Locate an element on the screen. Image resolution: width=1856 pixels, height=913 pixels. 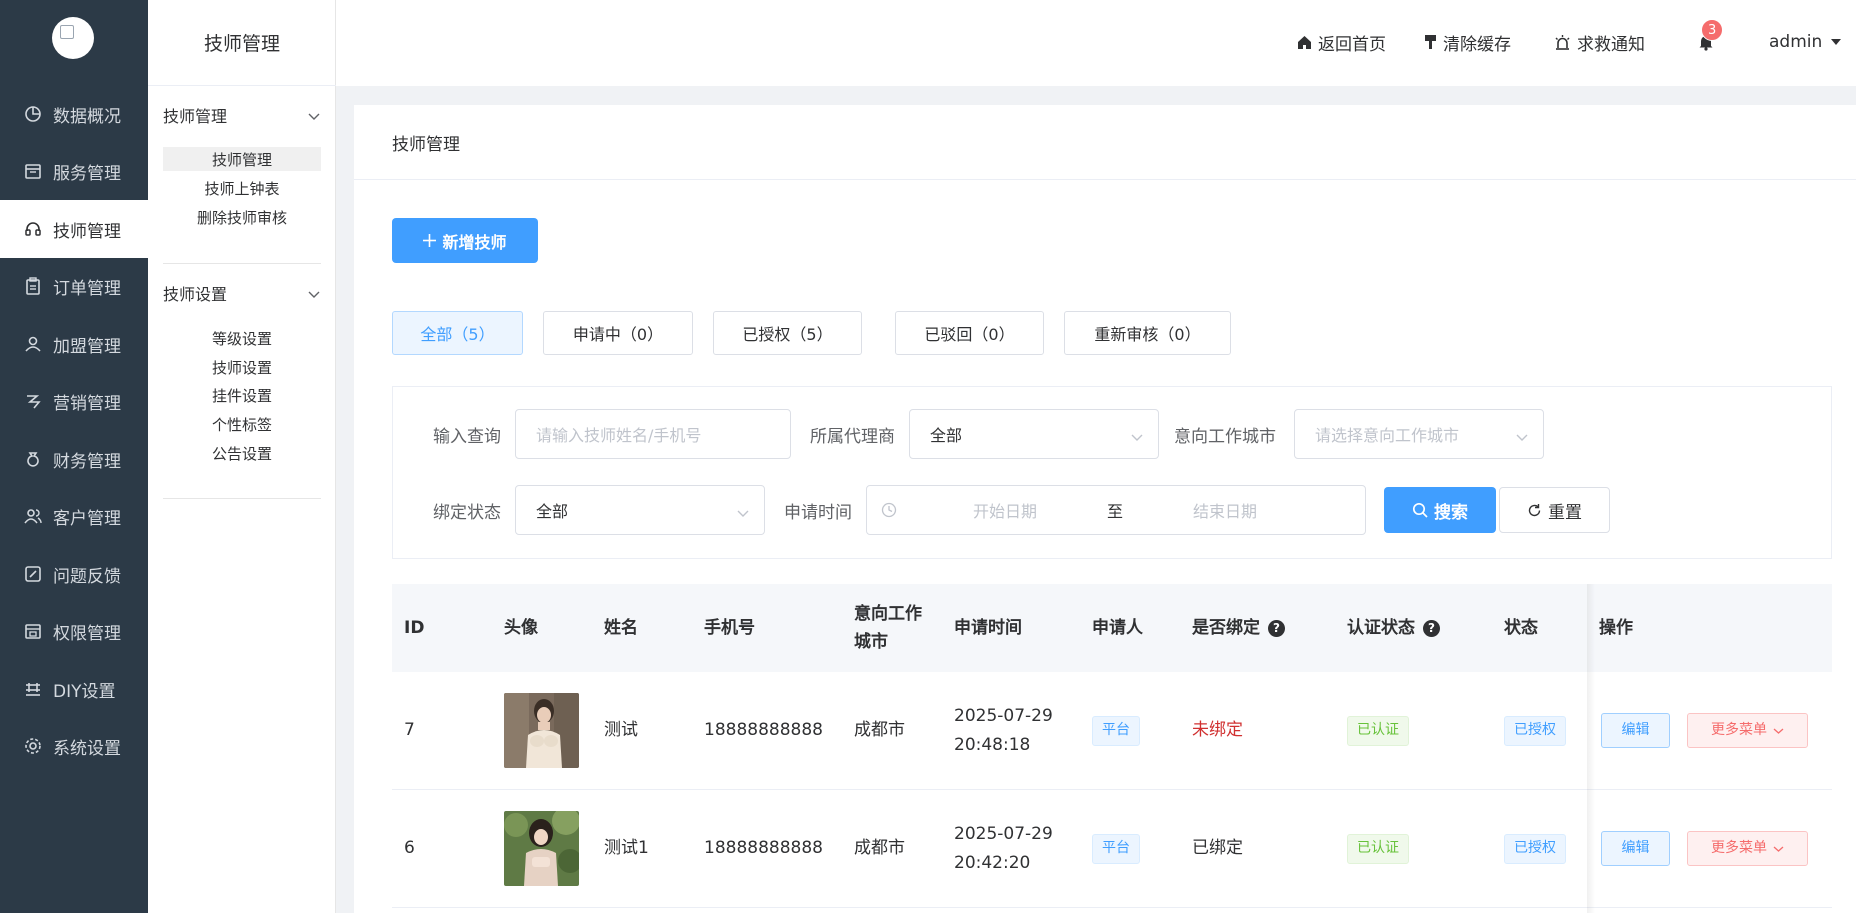
cell-ops: 编辑 更多菜单 is located at coordinates (1704, 730).